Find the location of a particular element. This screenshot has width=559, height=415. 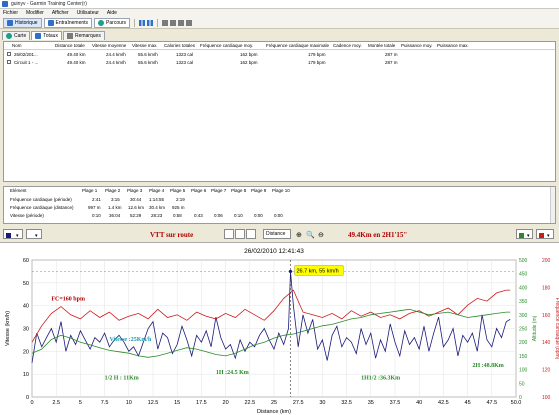

chart-annotation: FC=160 bpm is located at coordinates (68, 299).